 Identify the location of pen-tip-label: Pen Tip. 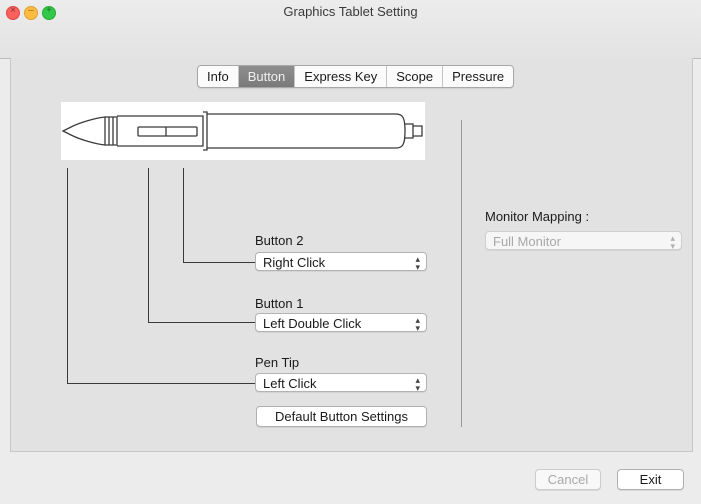
(277, 362).